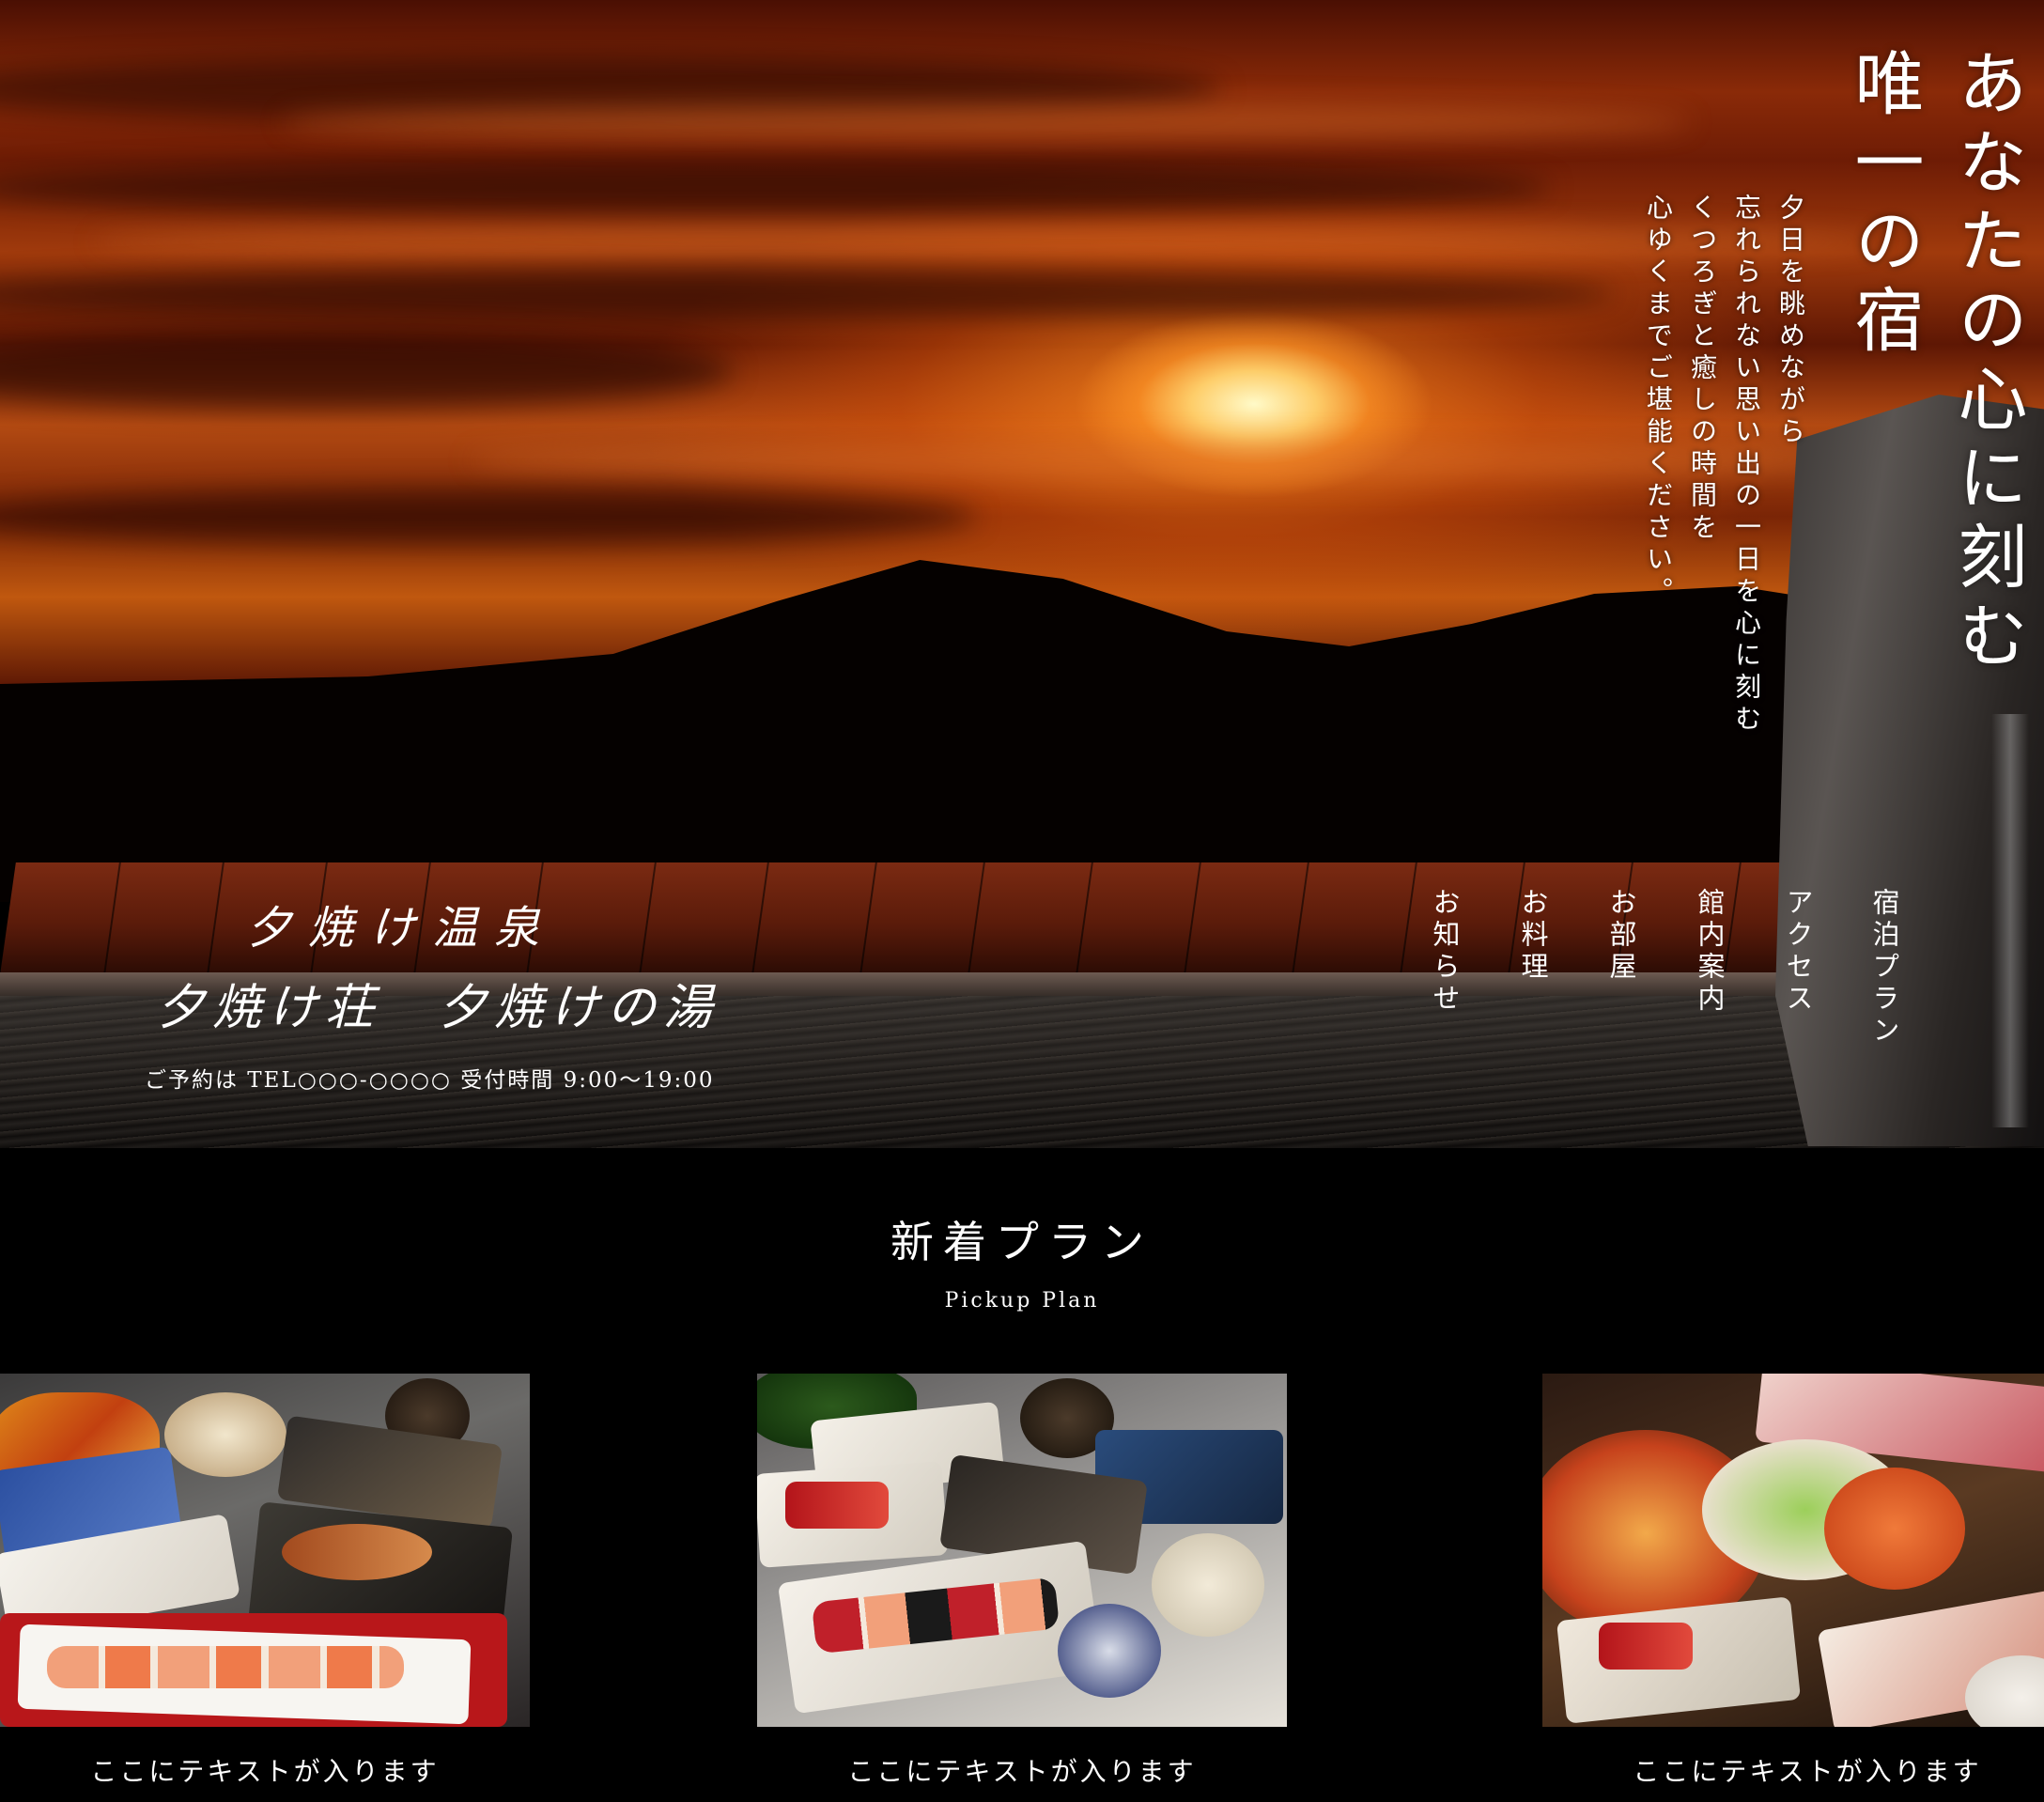 The image size is (2044, 1802). Describe the element at coordinates (1884, 968) in the screenshot. I see `nav-item-plans: 宿泊プラン` at that location.